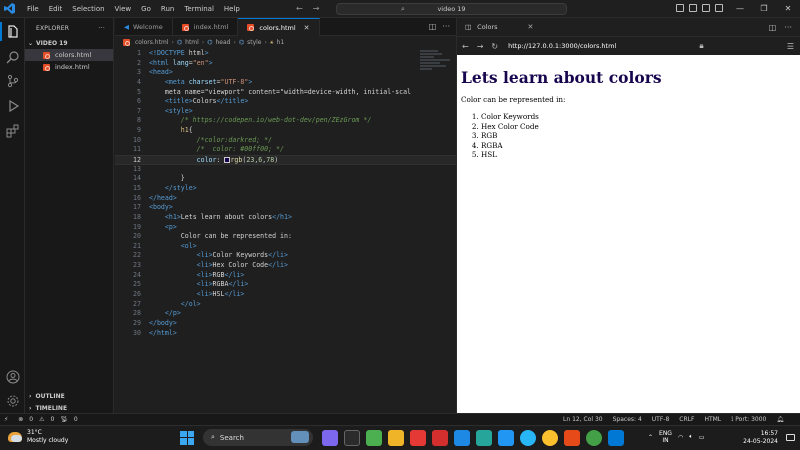 This screenshot has height=450, width=800. What do you see at coordinates (20, 419) in the screenshot?
I see `errors-icon: ⊗` at bounding box center [20, 419].